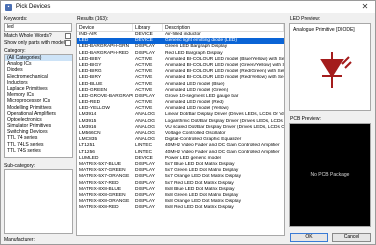 This screenshot has height=245, width=376. Describe the element at coordinates (38, 151) in the screenshot. I see `category-item: TTL 74S series` at that location.